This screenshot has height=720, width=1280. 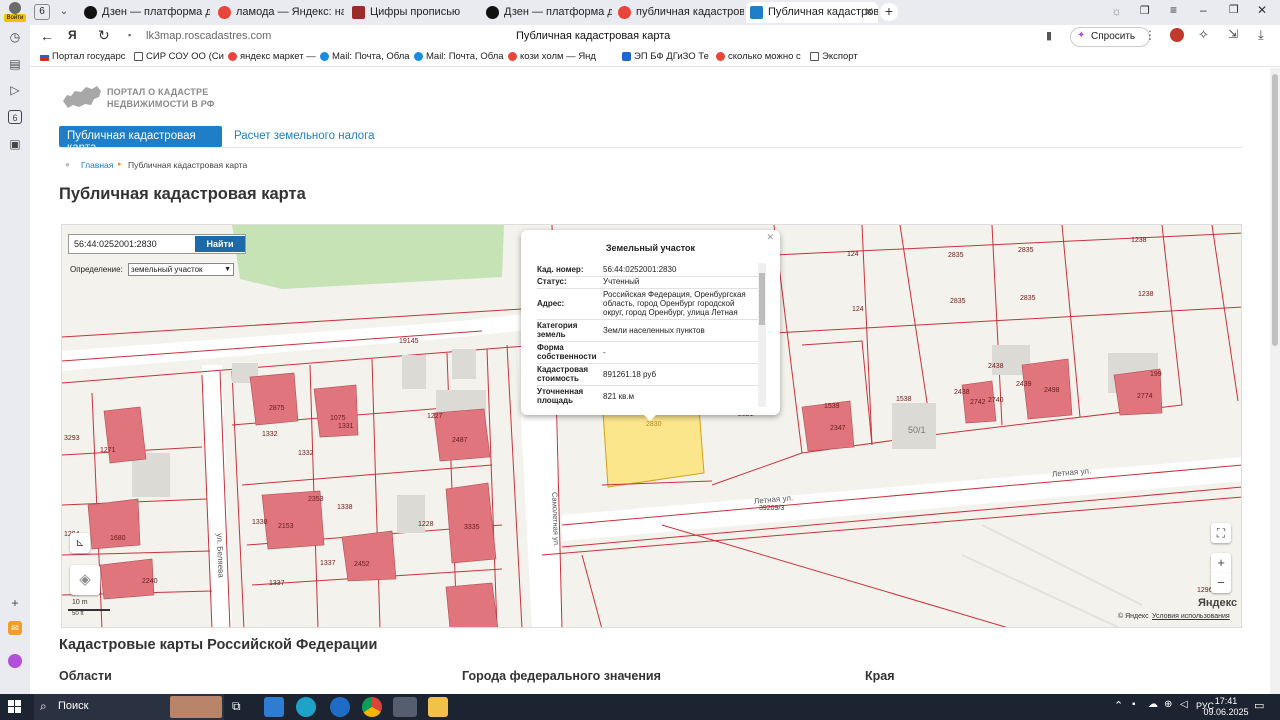 What do you see at coordinates (82, 56) in the screenshot?
I see `bookmark-gosuslugi: Портал государс` at bounding box center [82, 56].